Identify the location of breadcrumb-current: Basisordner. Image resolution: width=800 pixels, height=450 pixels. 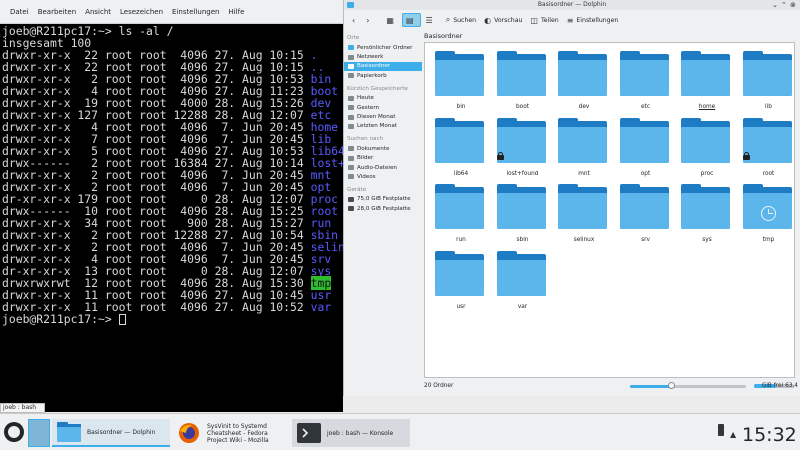
(443, 36).